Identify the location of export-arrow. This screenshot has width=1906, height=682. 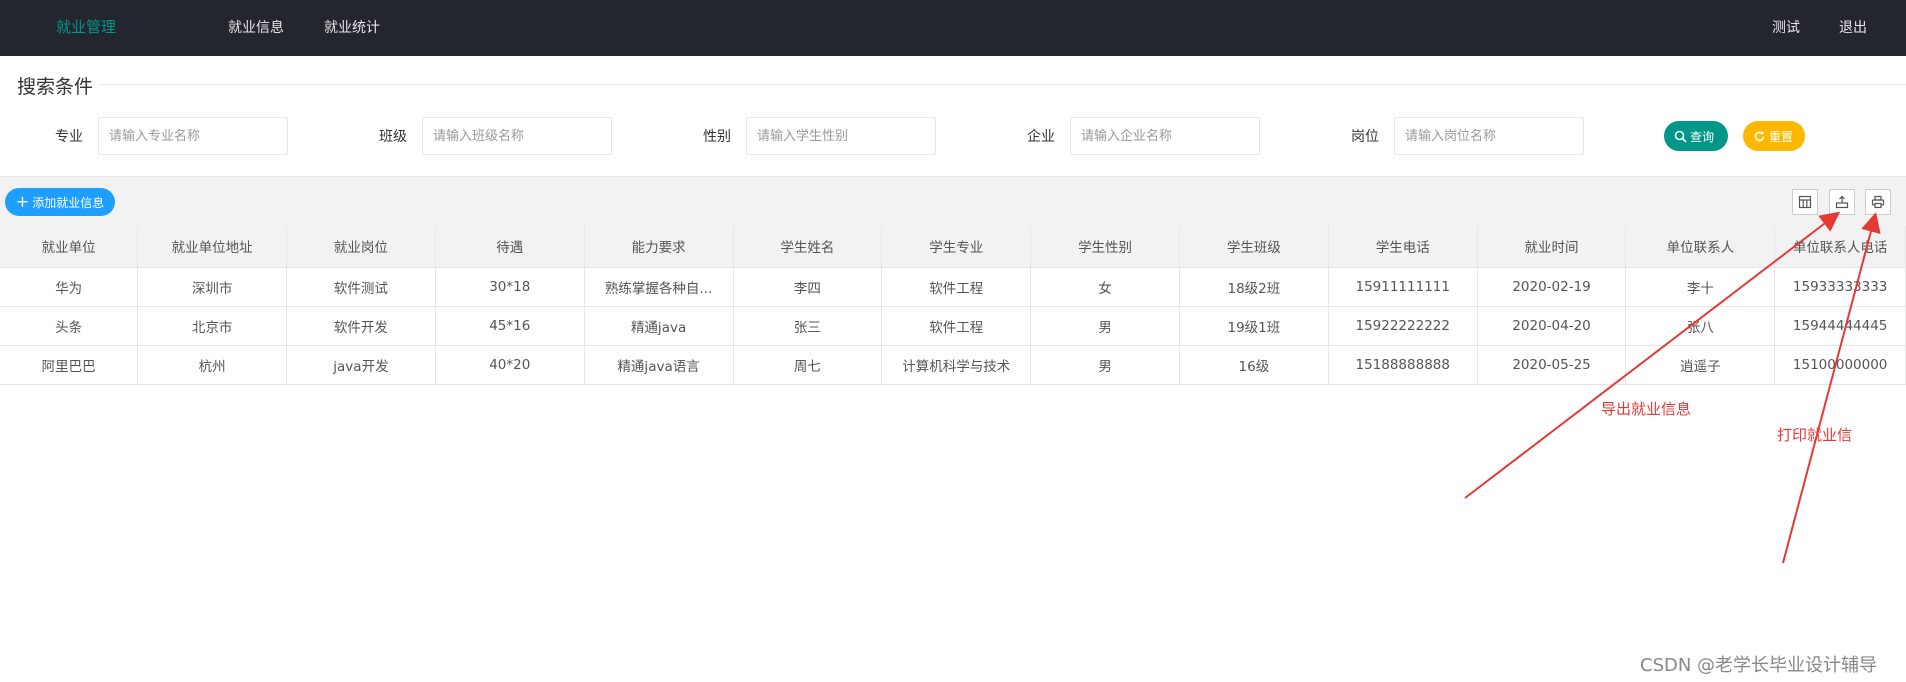
(1652, 355).